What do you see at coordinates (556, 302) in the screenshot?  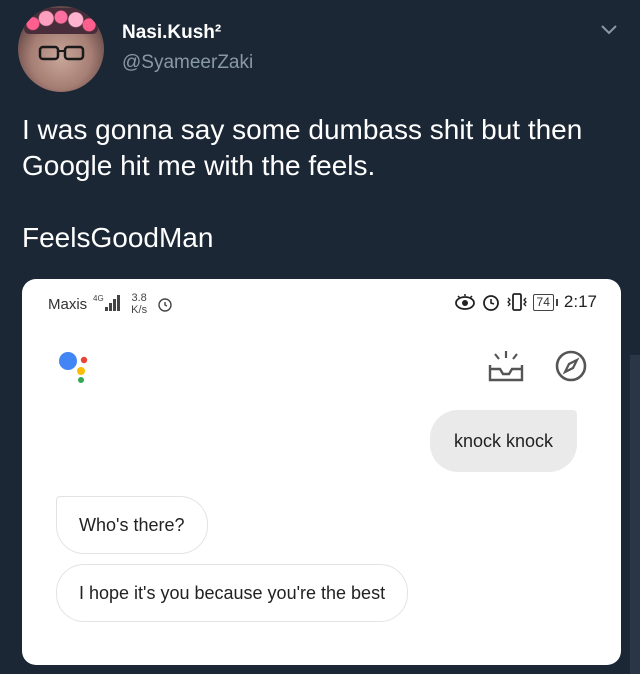 I see `battery-icon` at bounding box center [556, 302].